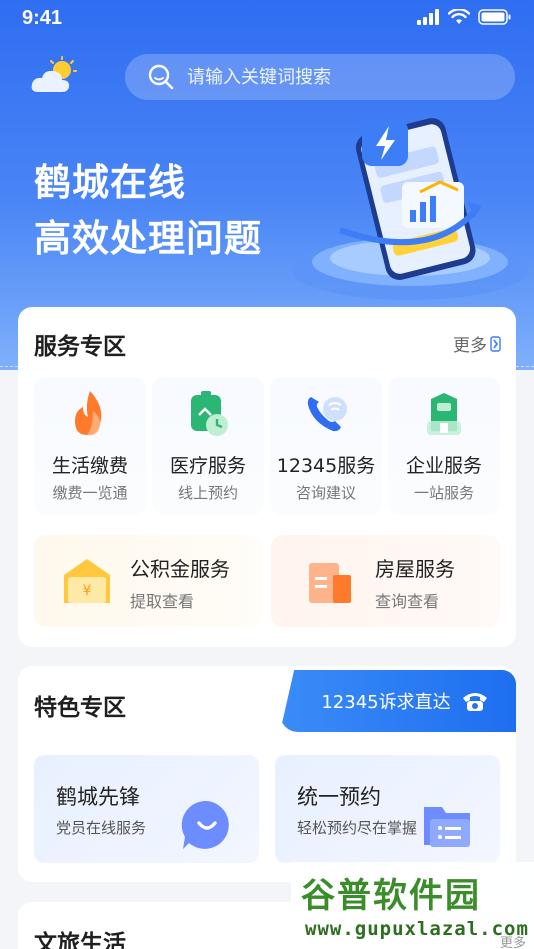  What do you see at coordinates (148, 238) in the screenshot?
I see `hero-line2: 高效处理问题` at bounding box center [148, 238].